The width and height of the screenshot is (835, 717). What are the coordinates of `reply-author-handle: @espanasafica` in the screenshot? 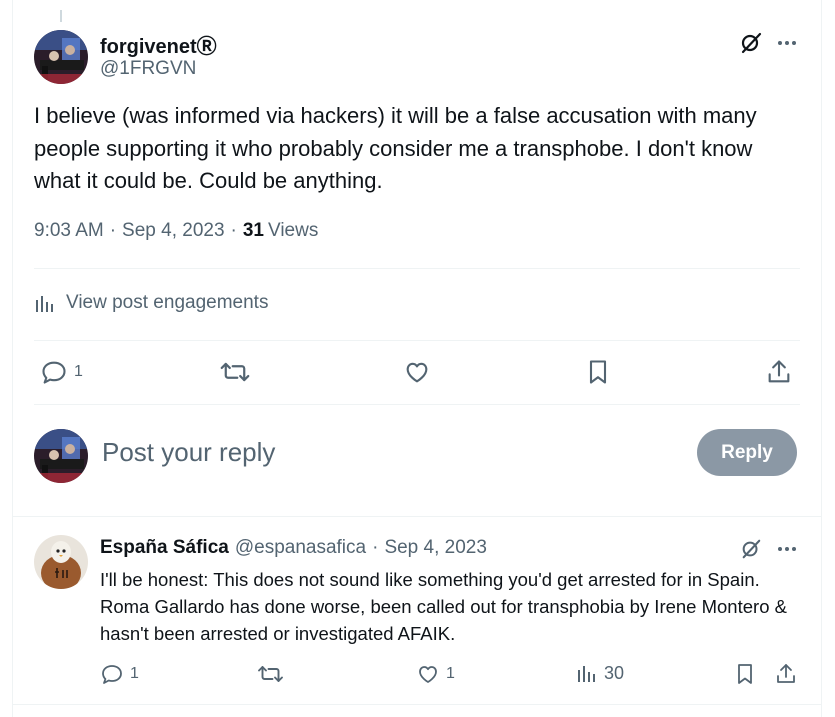 It's located at (300, 548).